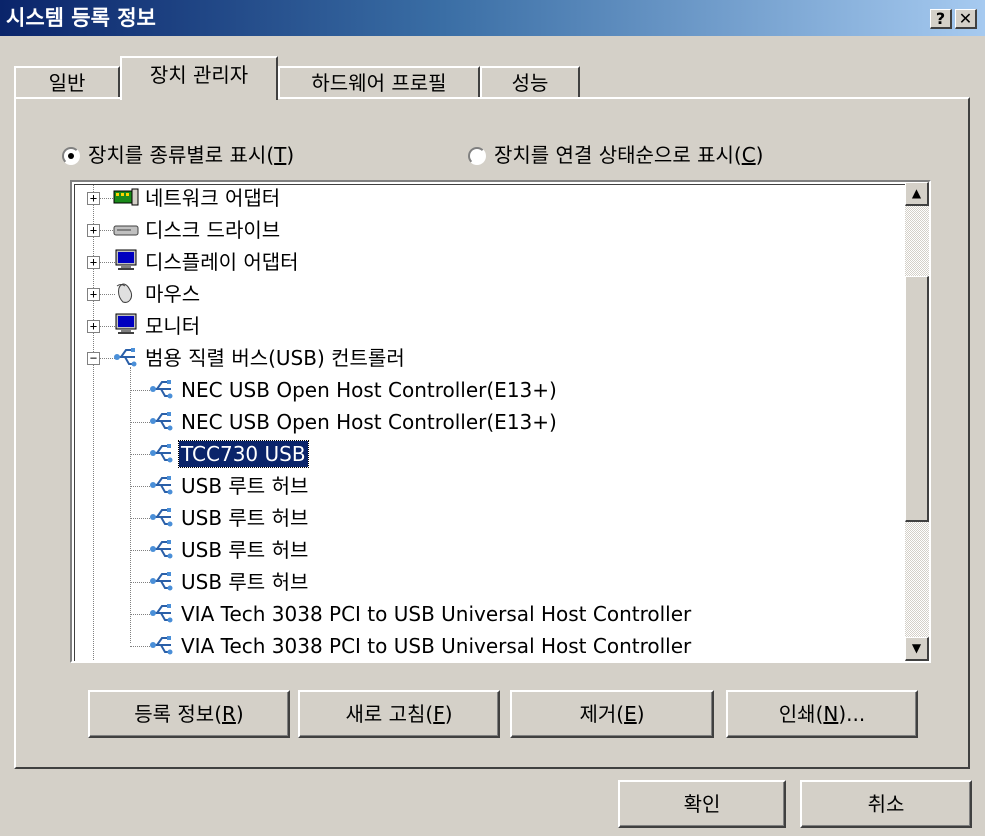  What do you see at coordinates (81, 18) in the screenshot?
I see `window-title: 시스템 등록 정보` at bounding box center [81, 18].